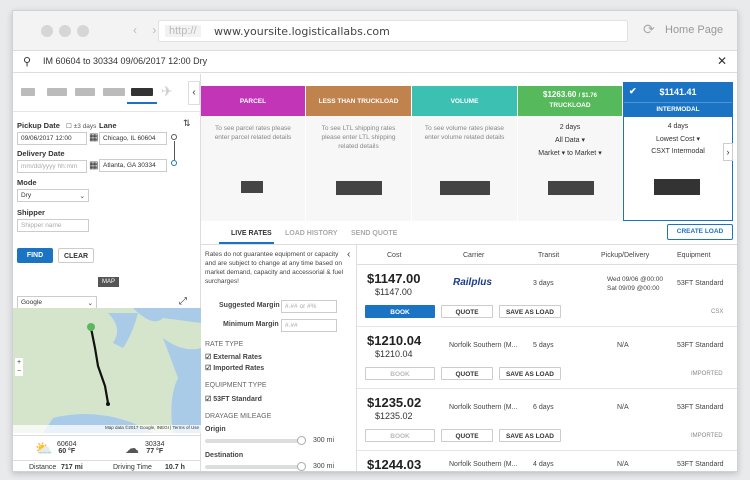  Describe the element at coordinates (187, 123) in the screenshot. I see `swap-icon: ⇅` at that location.